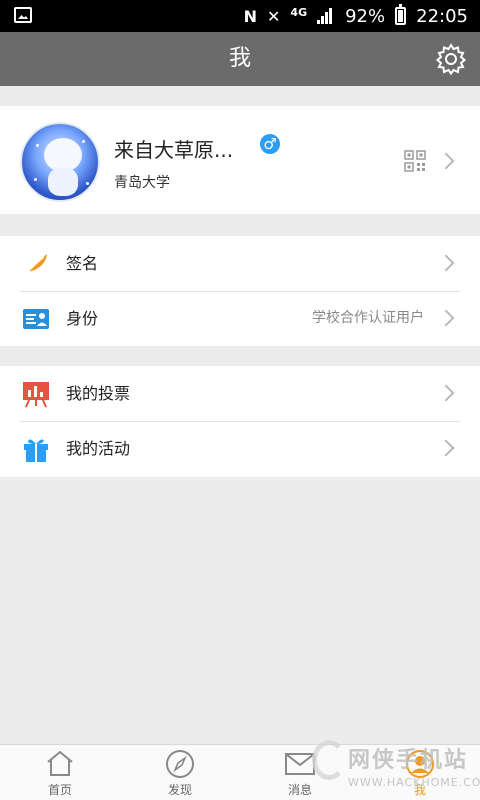  I want to click on tab-home: 首页, so click(60, 772).